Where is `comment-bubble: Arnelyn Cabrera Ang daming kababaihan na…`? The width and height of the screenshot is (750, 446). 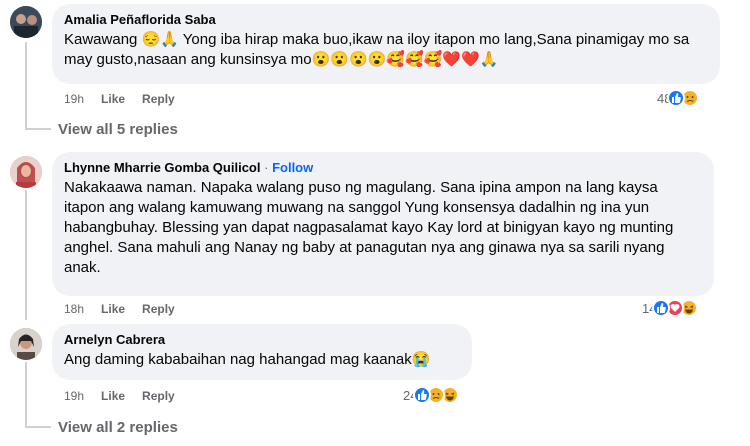
comment-bubble: Arnelyn Cabrera Ang daming kababaihan na… is located at coordinates (262, 352).